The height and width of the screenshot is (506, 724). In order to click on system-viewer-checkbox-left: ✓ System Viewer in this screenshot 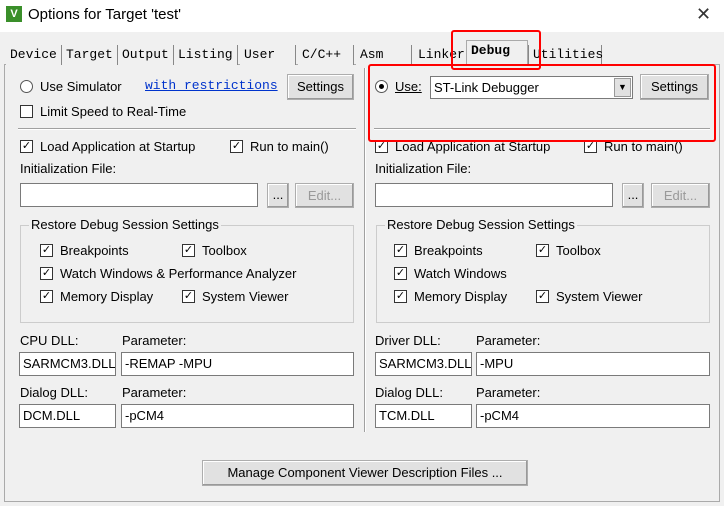, I will do `click(235, 296)`.